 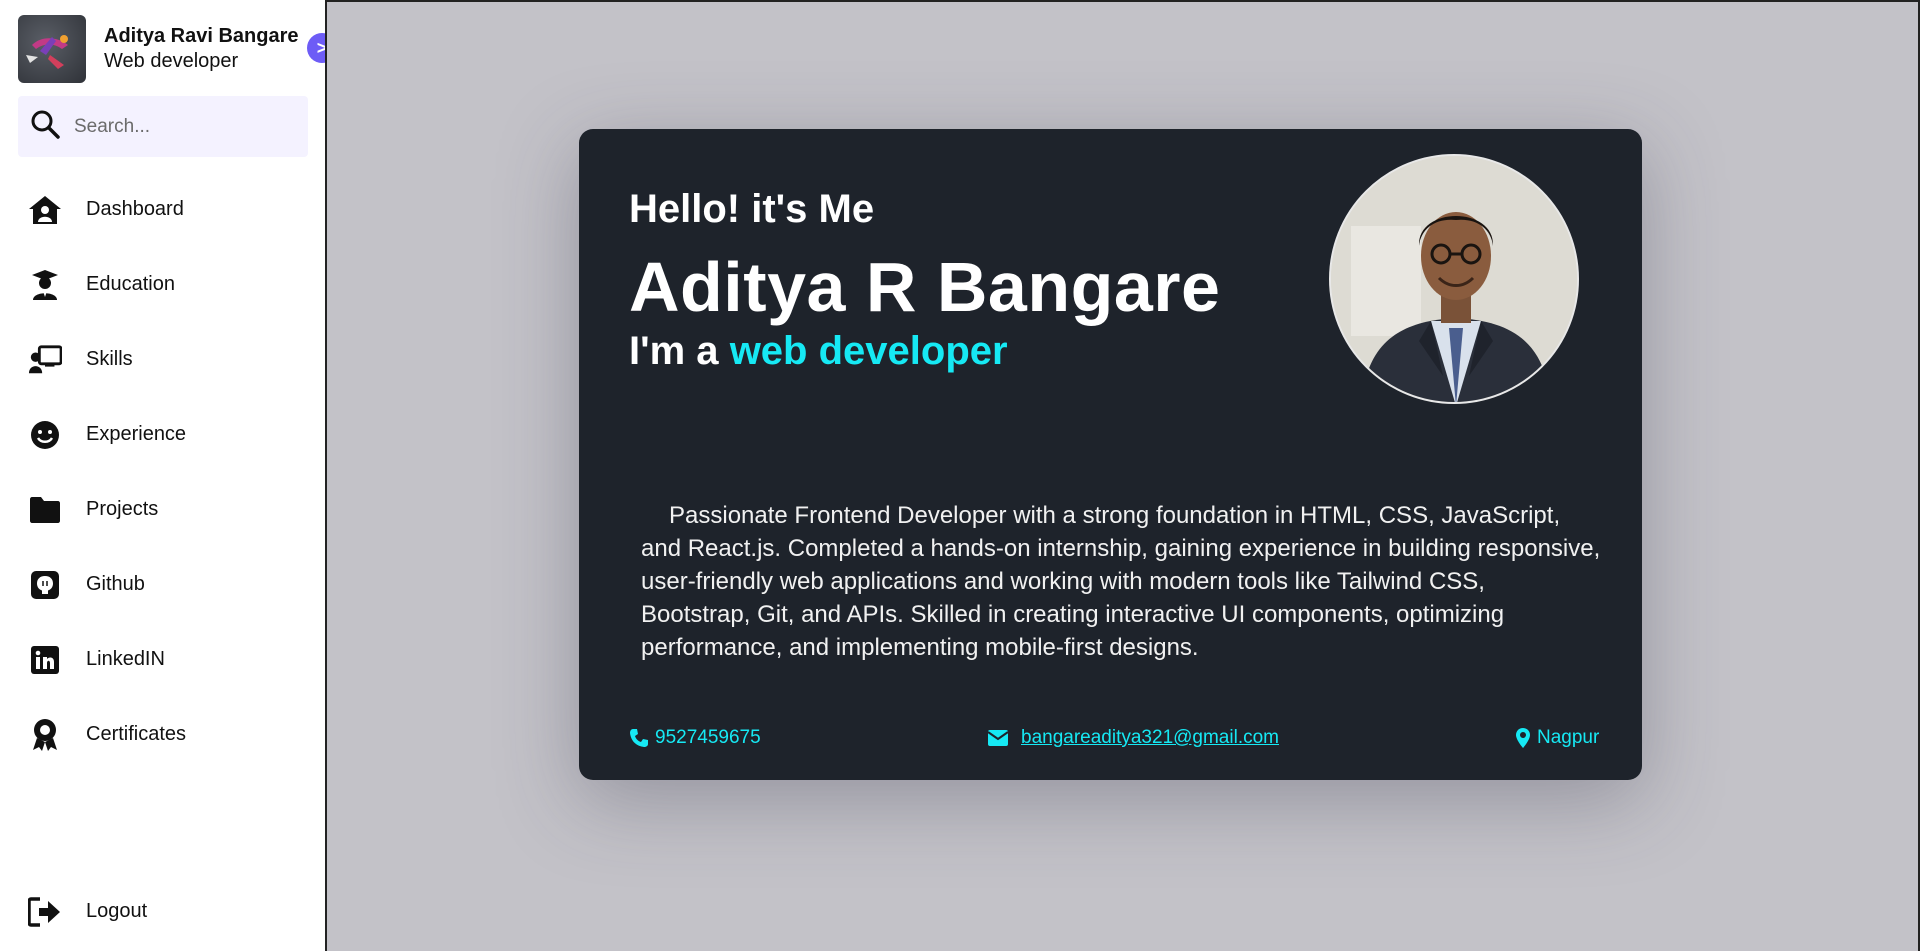 What do you see at coordinates (45, 735) in the screenshot?
I see `award-icon` at bounding box center [45, 735].